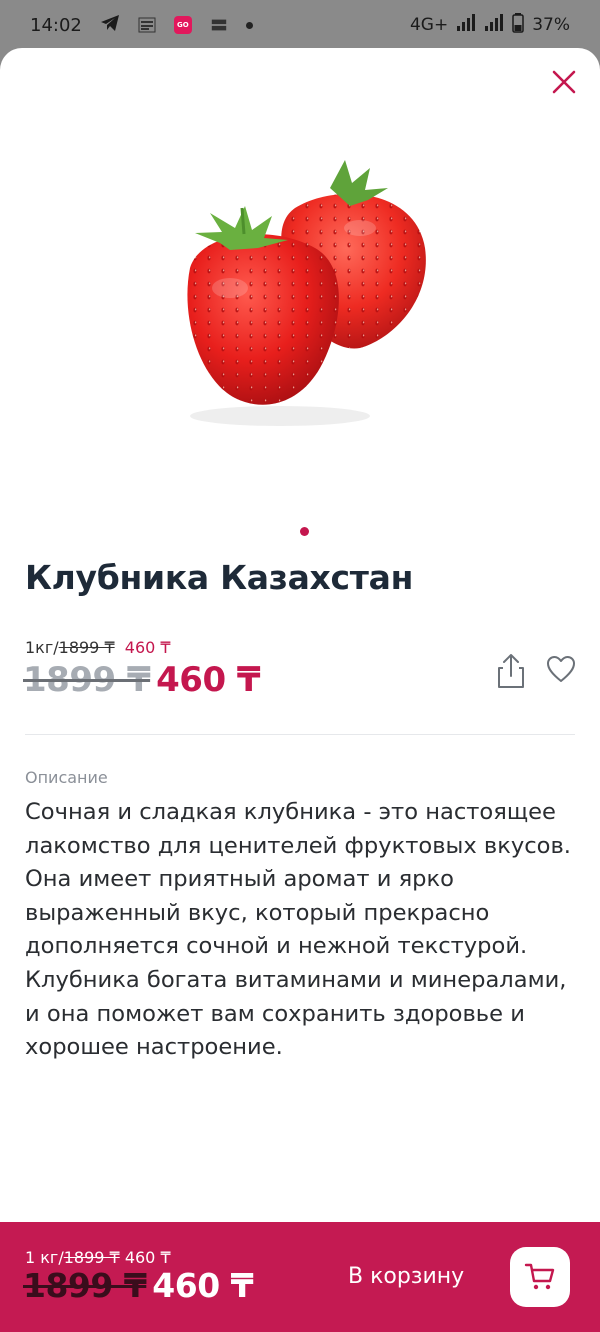 The width and height of the screenshot is (600, 1332). I want to click on strawberry-image, so click(306, 293).